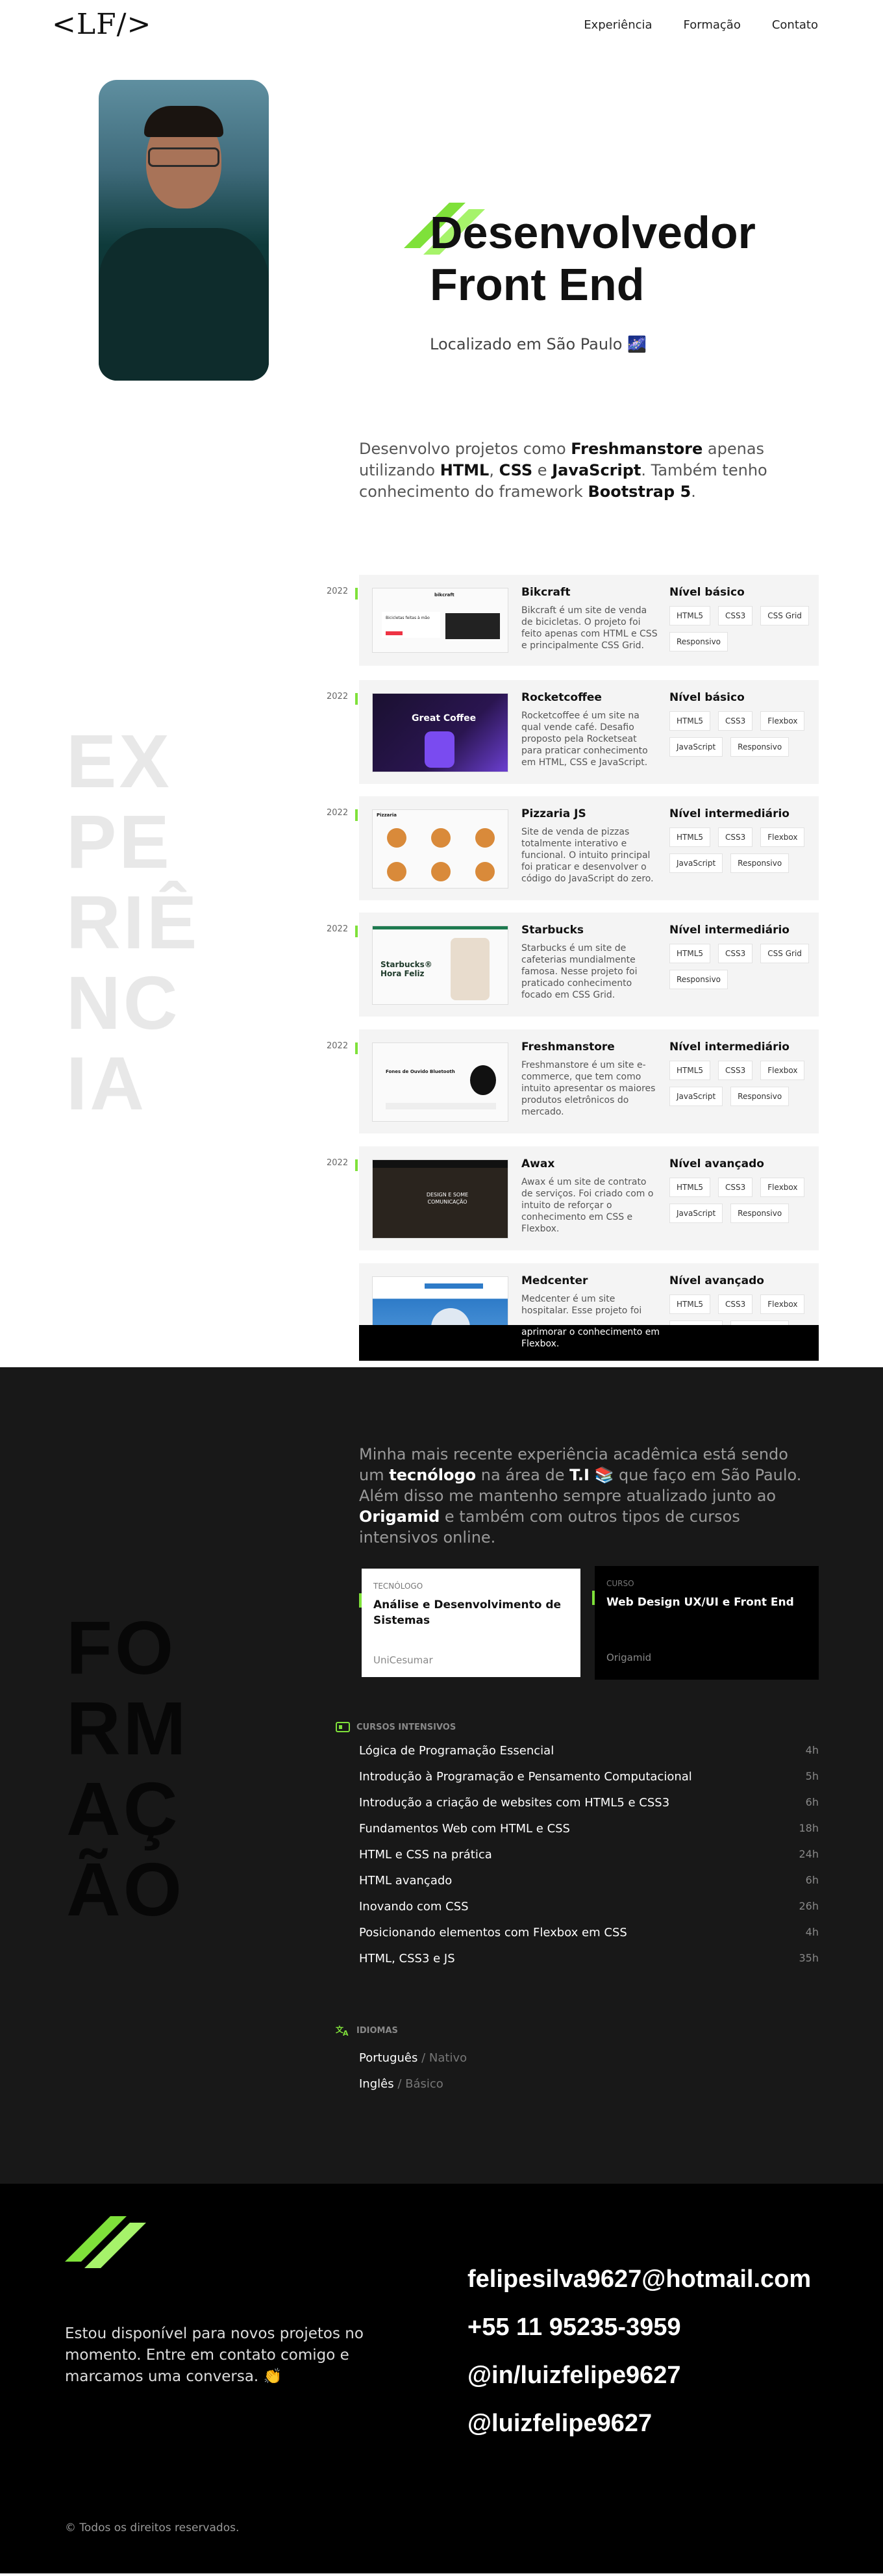  I want to click on accent-stripes-icon, so click(105, 2242).